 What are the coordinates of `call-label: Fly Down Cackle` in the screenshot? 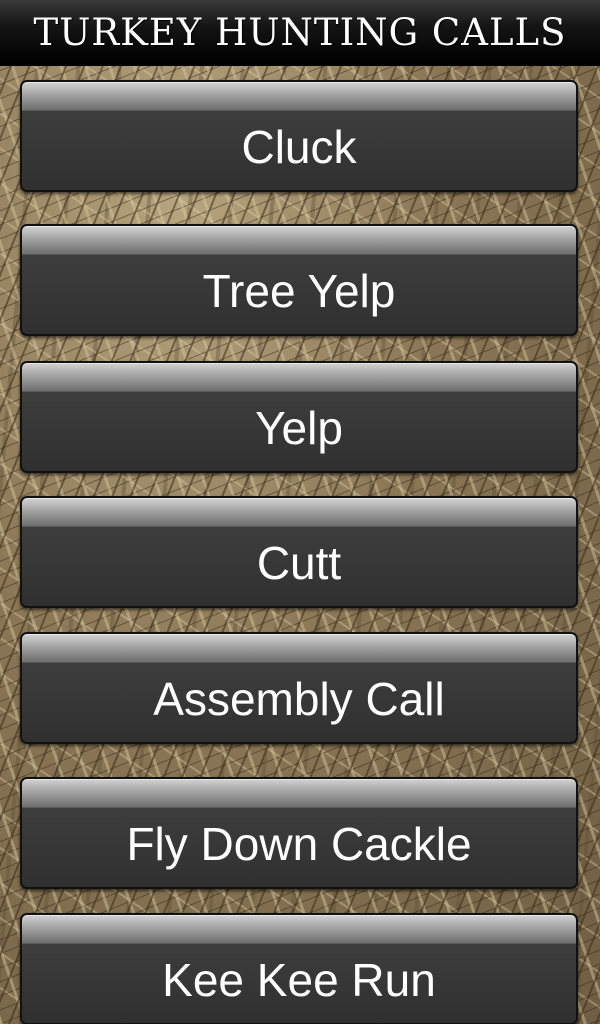 It's located at (299, 844).